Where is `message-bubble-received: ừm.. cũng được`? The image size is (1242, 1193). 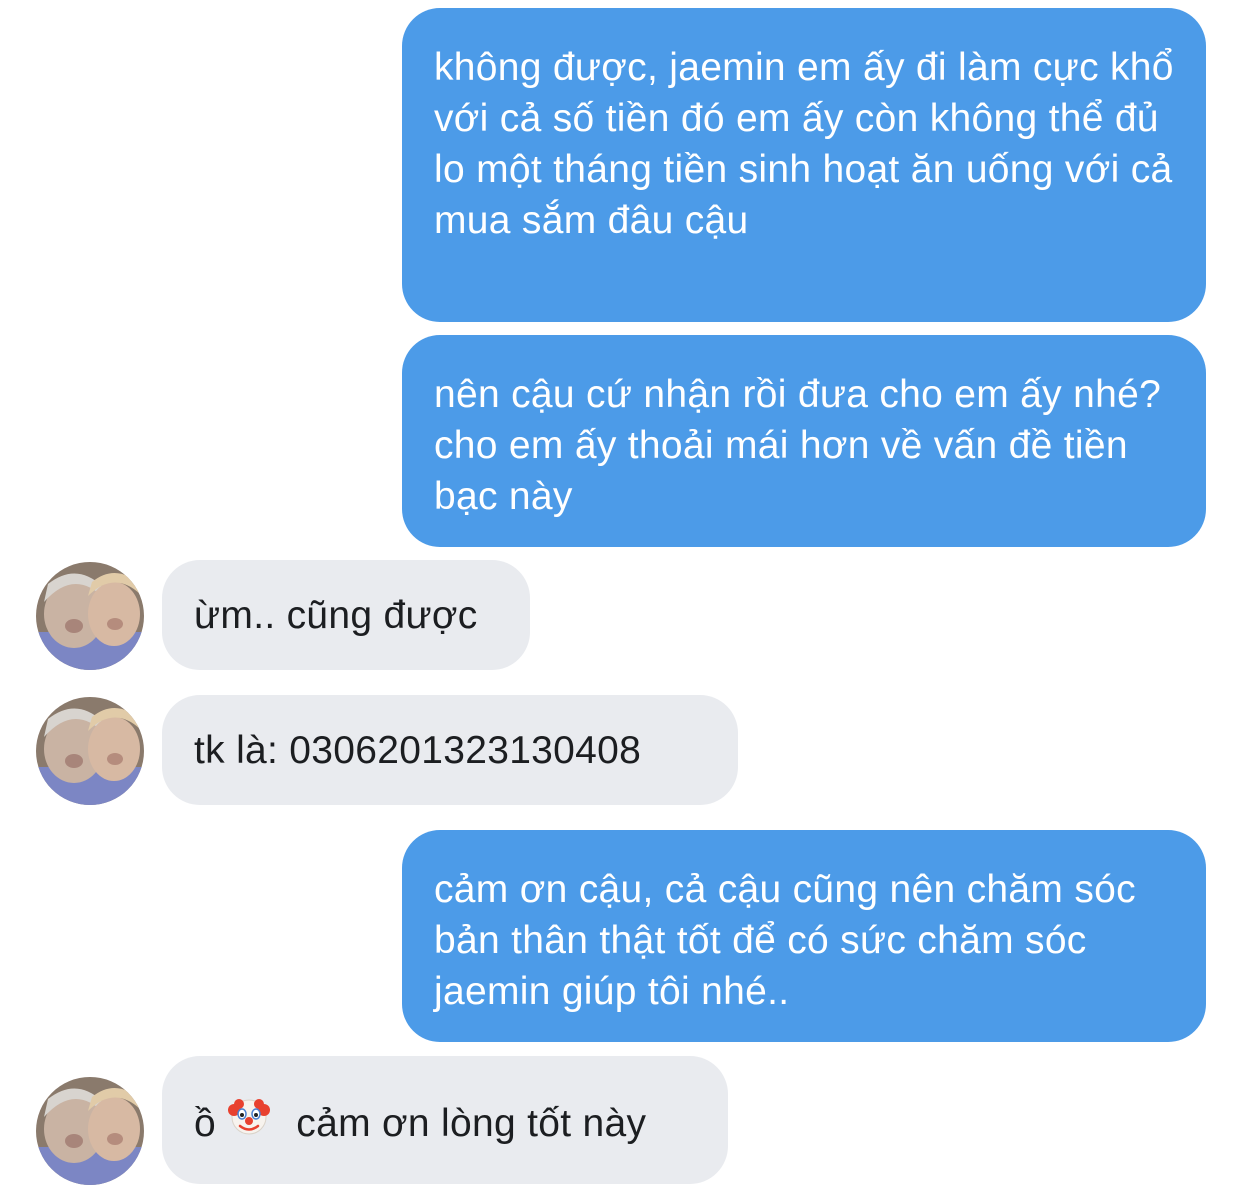
message-bubble-received: ừm.. cũng được is located at coordinates (346, 615).